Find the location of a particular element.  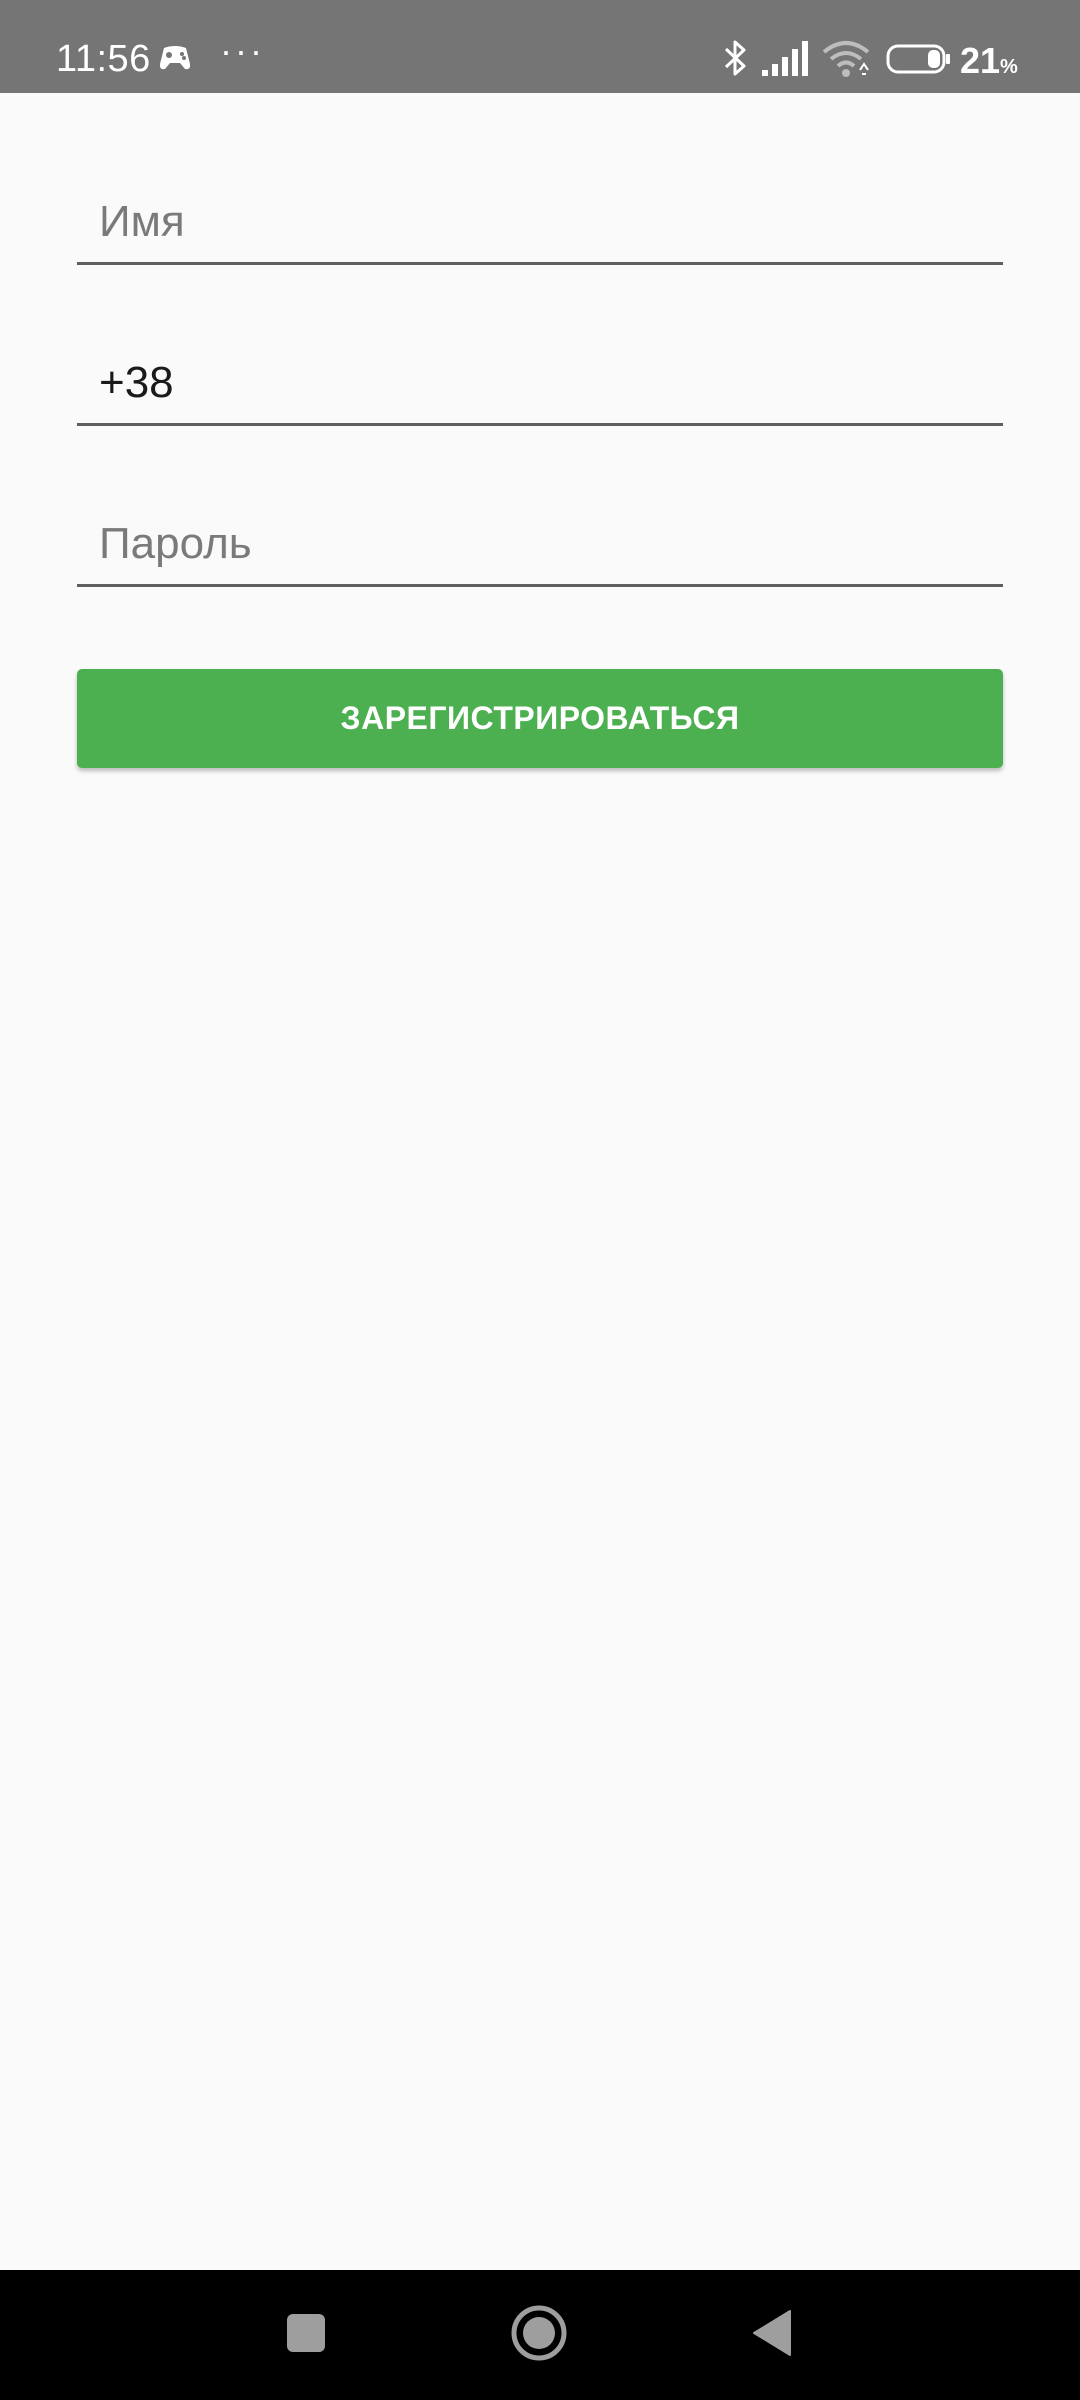

navigation-bar is located at coordinates (540, 2335).